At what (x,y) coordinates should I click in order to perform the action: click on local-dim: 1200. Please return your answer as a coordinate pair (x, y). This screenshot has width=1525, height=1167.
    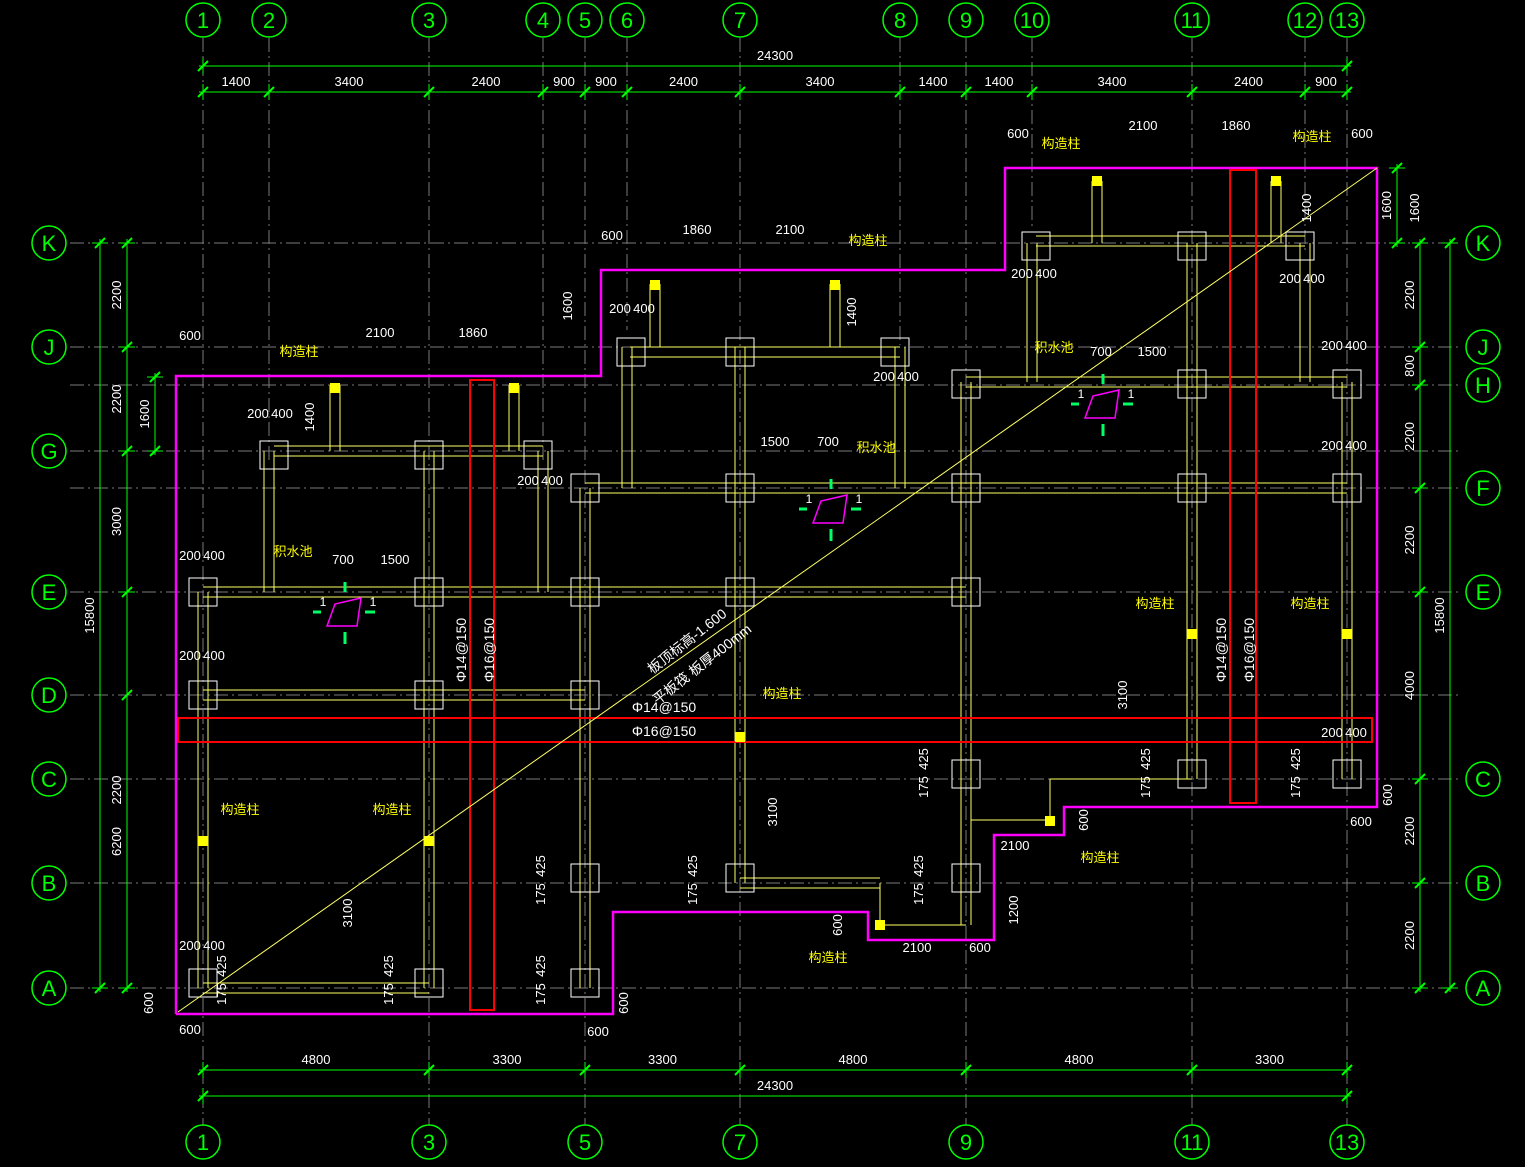
    Looking at the image, I should click on (1013, 910).